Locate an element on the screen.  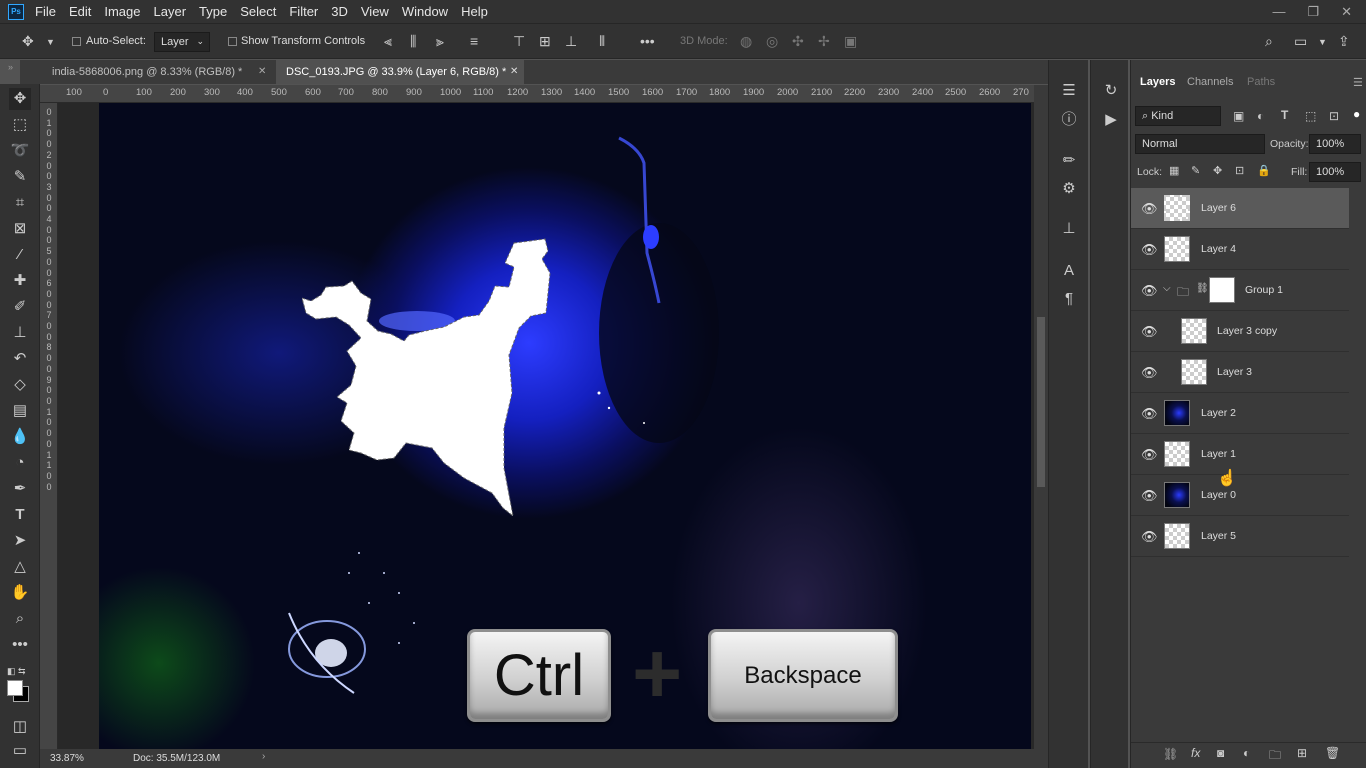
gradient-tool-icon: ▤ is located at coordinates (20, 411).